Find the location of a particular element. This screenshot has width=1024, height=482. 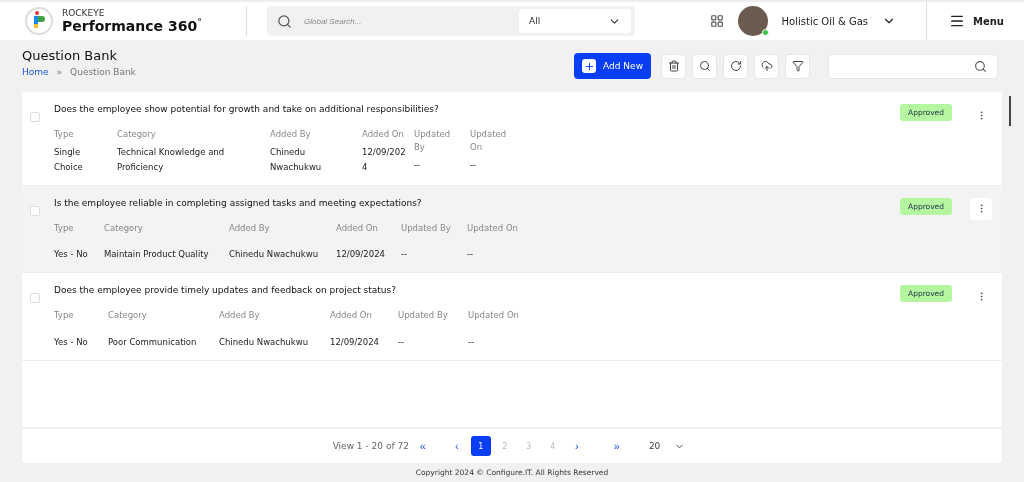

page-button: 1 is located at coordinates (480, 446).